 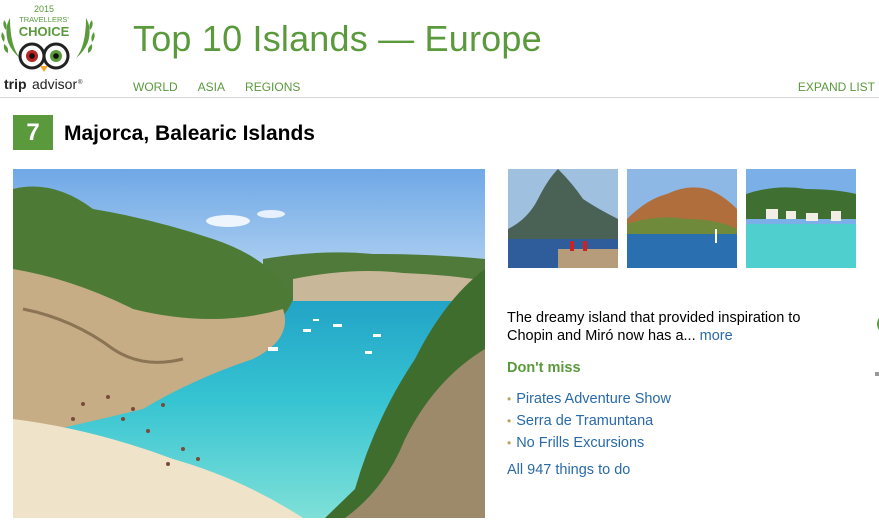 What do you see at coordinates (836, 87) in the screenshot?
I see `expand-list-link: EXPAND LIST` at bounding box center [836, 87].